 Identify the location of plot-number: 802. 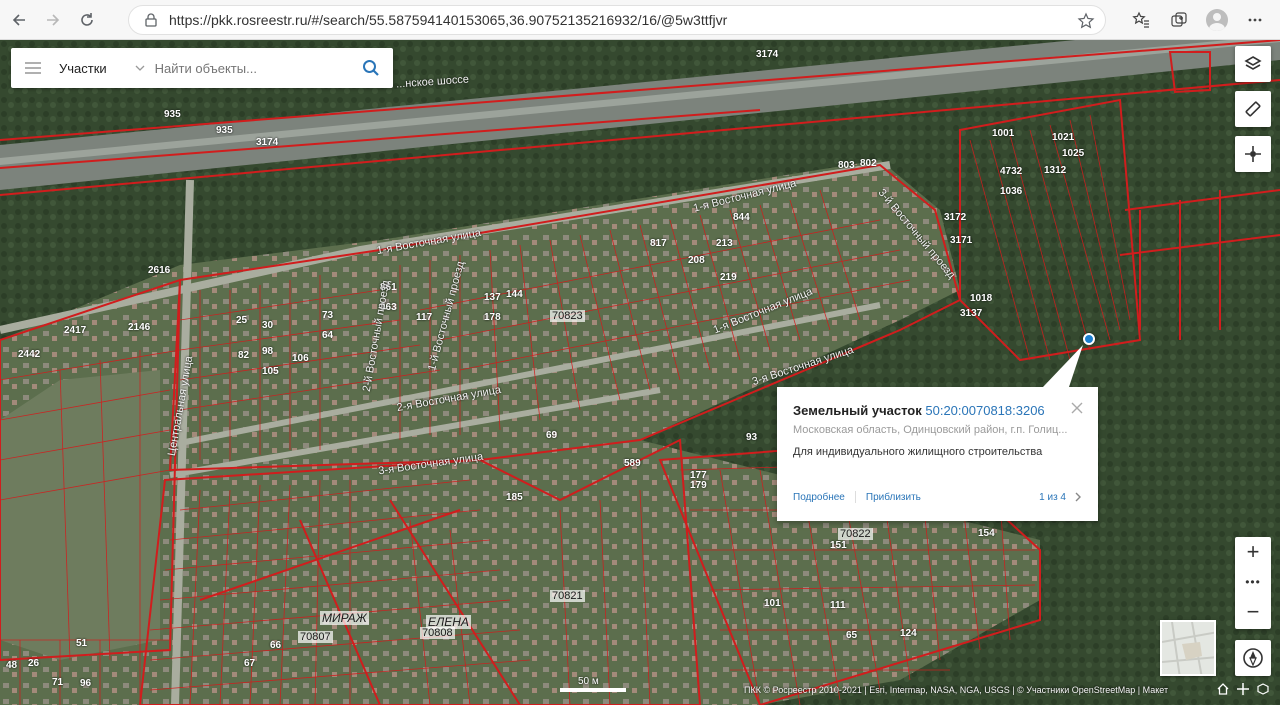
(868, 163).